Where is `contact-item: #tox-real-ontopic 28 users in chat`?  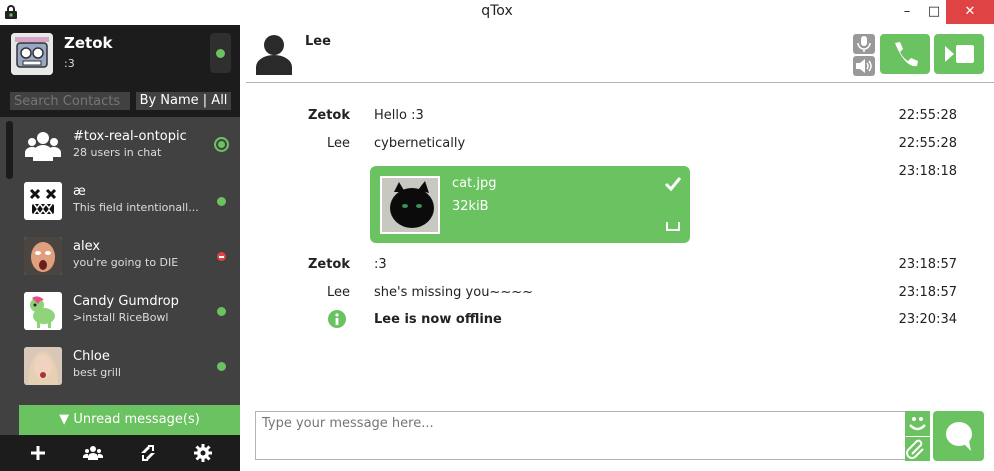
contact-item: #tox-real-ontopic 28 users in chat is located at coordinates (120, 148).